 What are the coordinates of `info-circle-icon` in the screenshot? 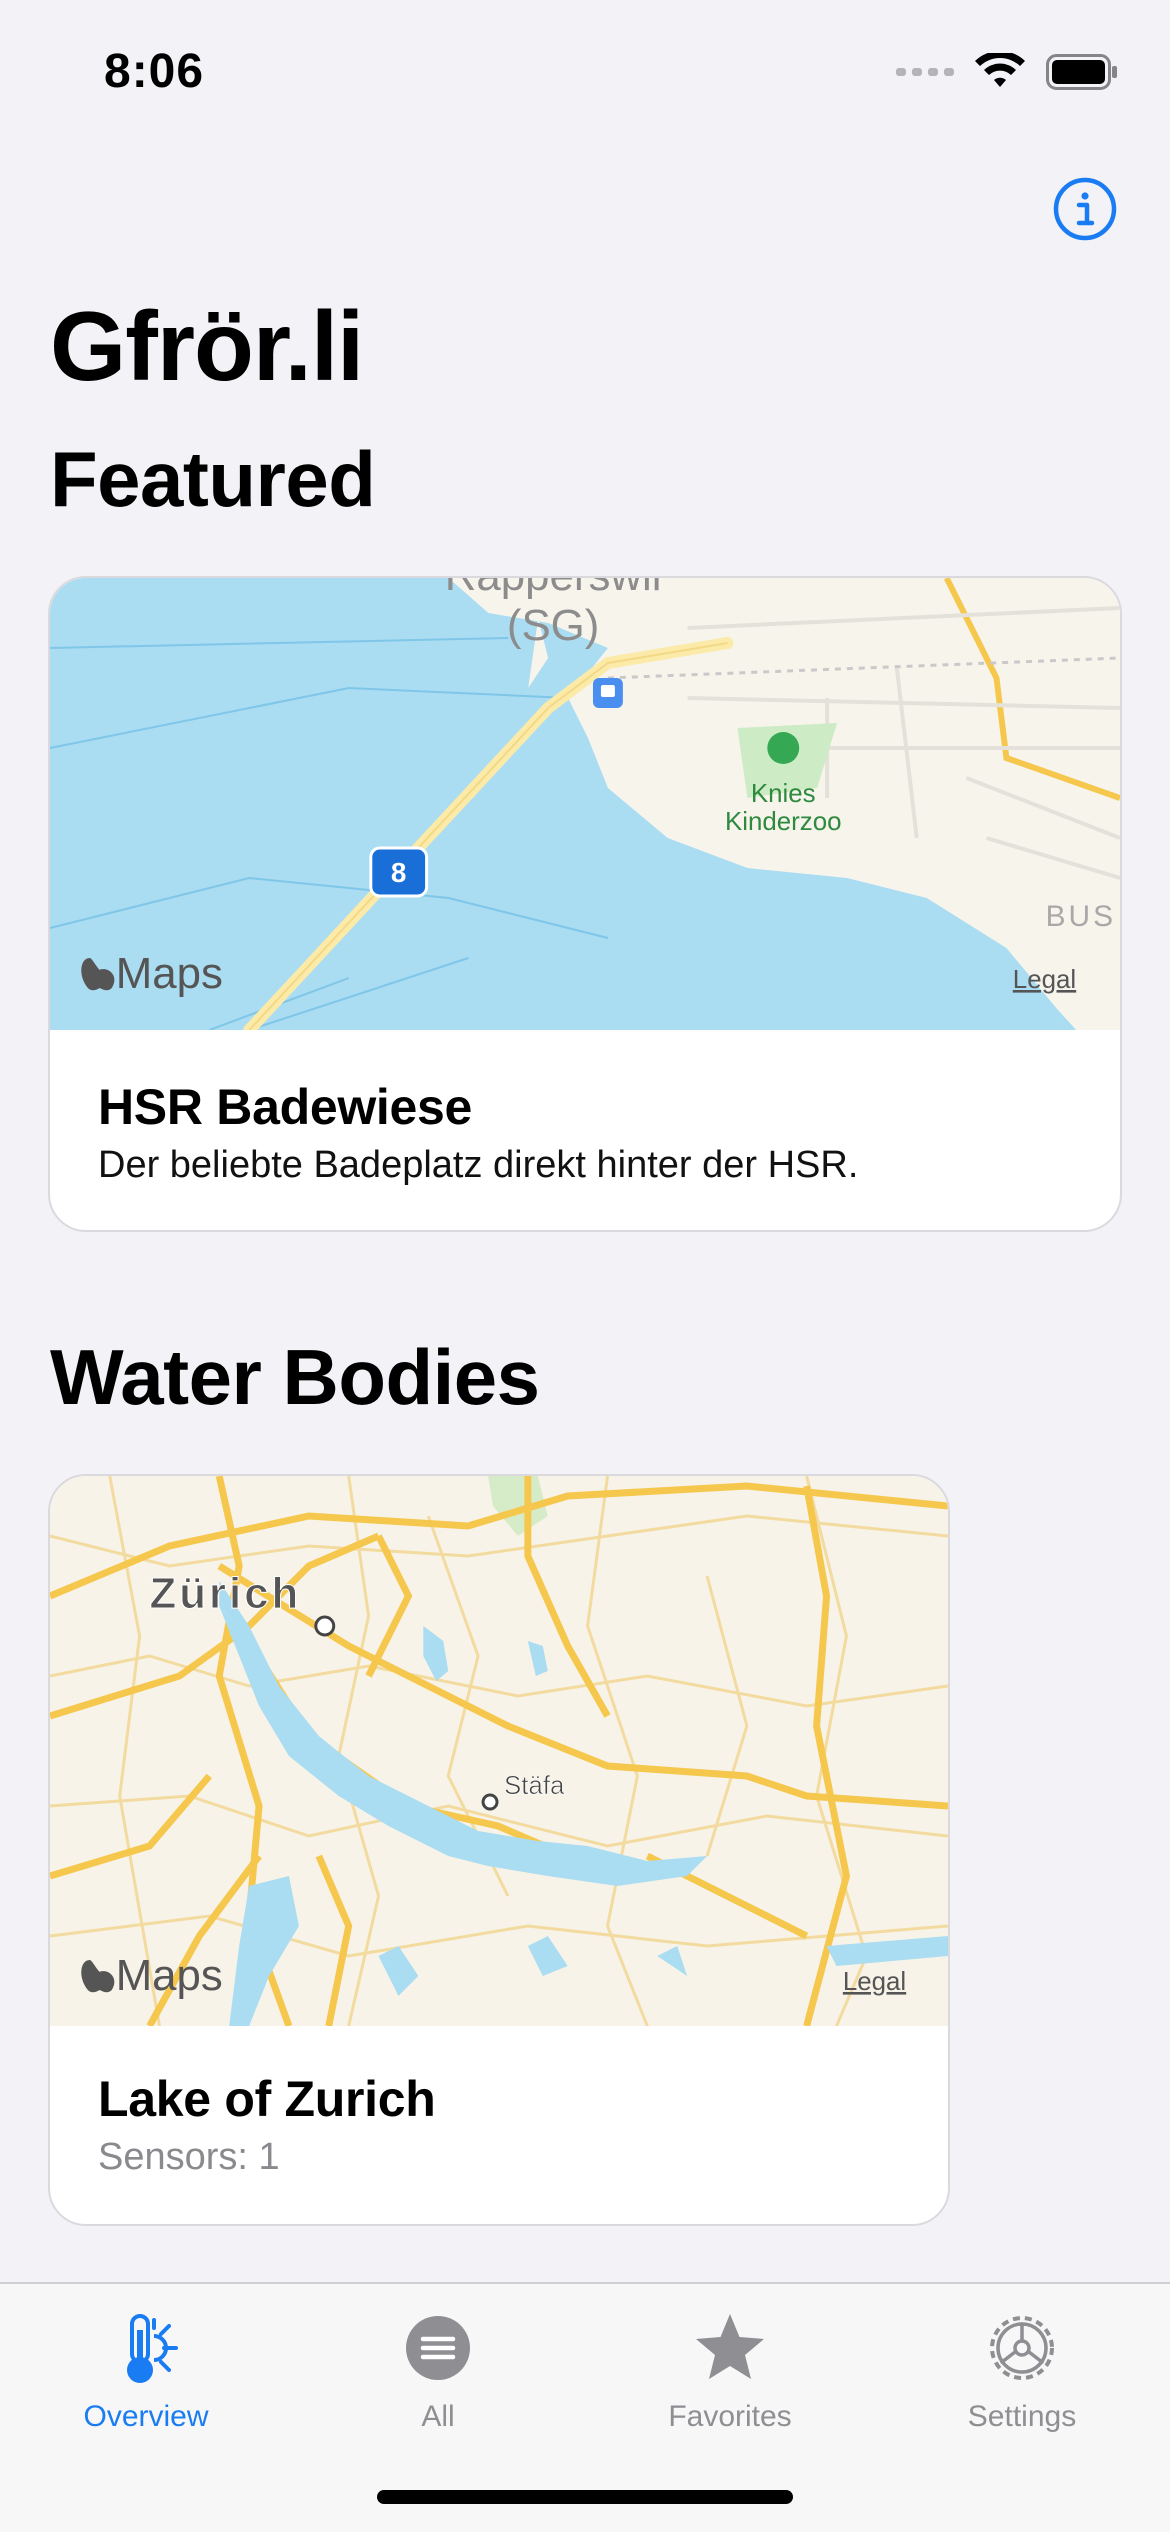 It's located at (1085, 209).